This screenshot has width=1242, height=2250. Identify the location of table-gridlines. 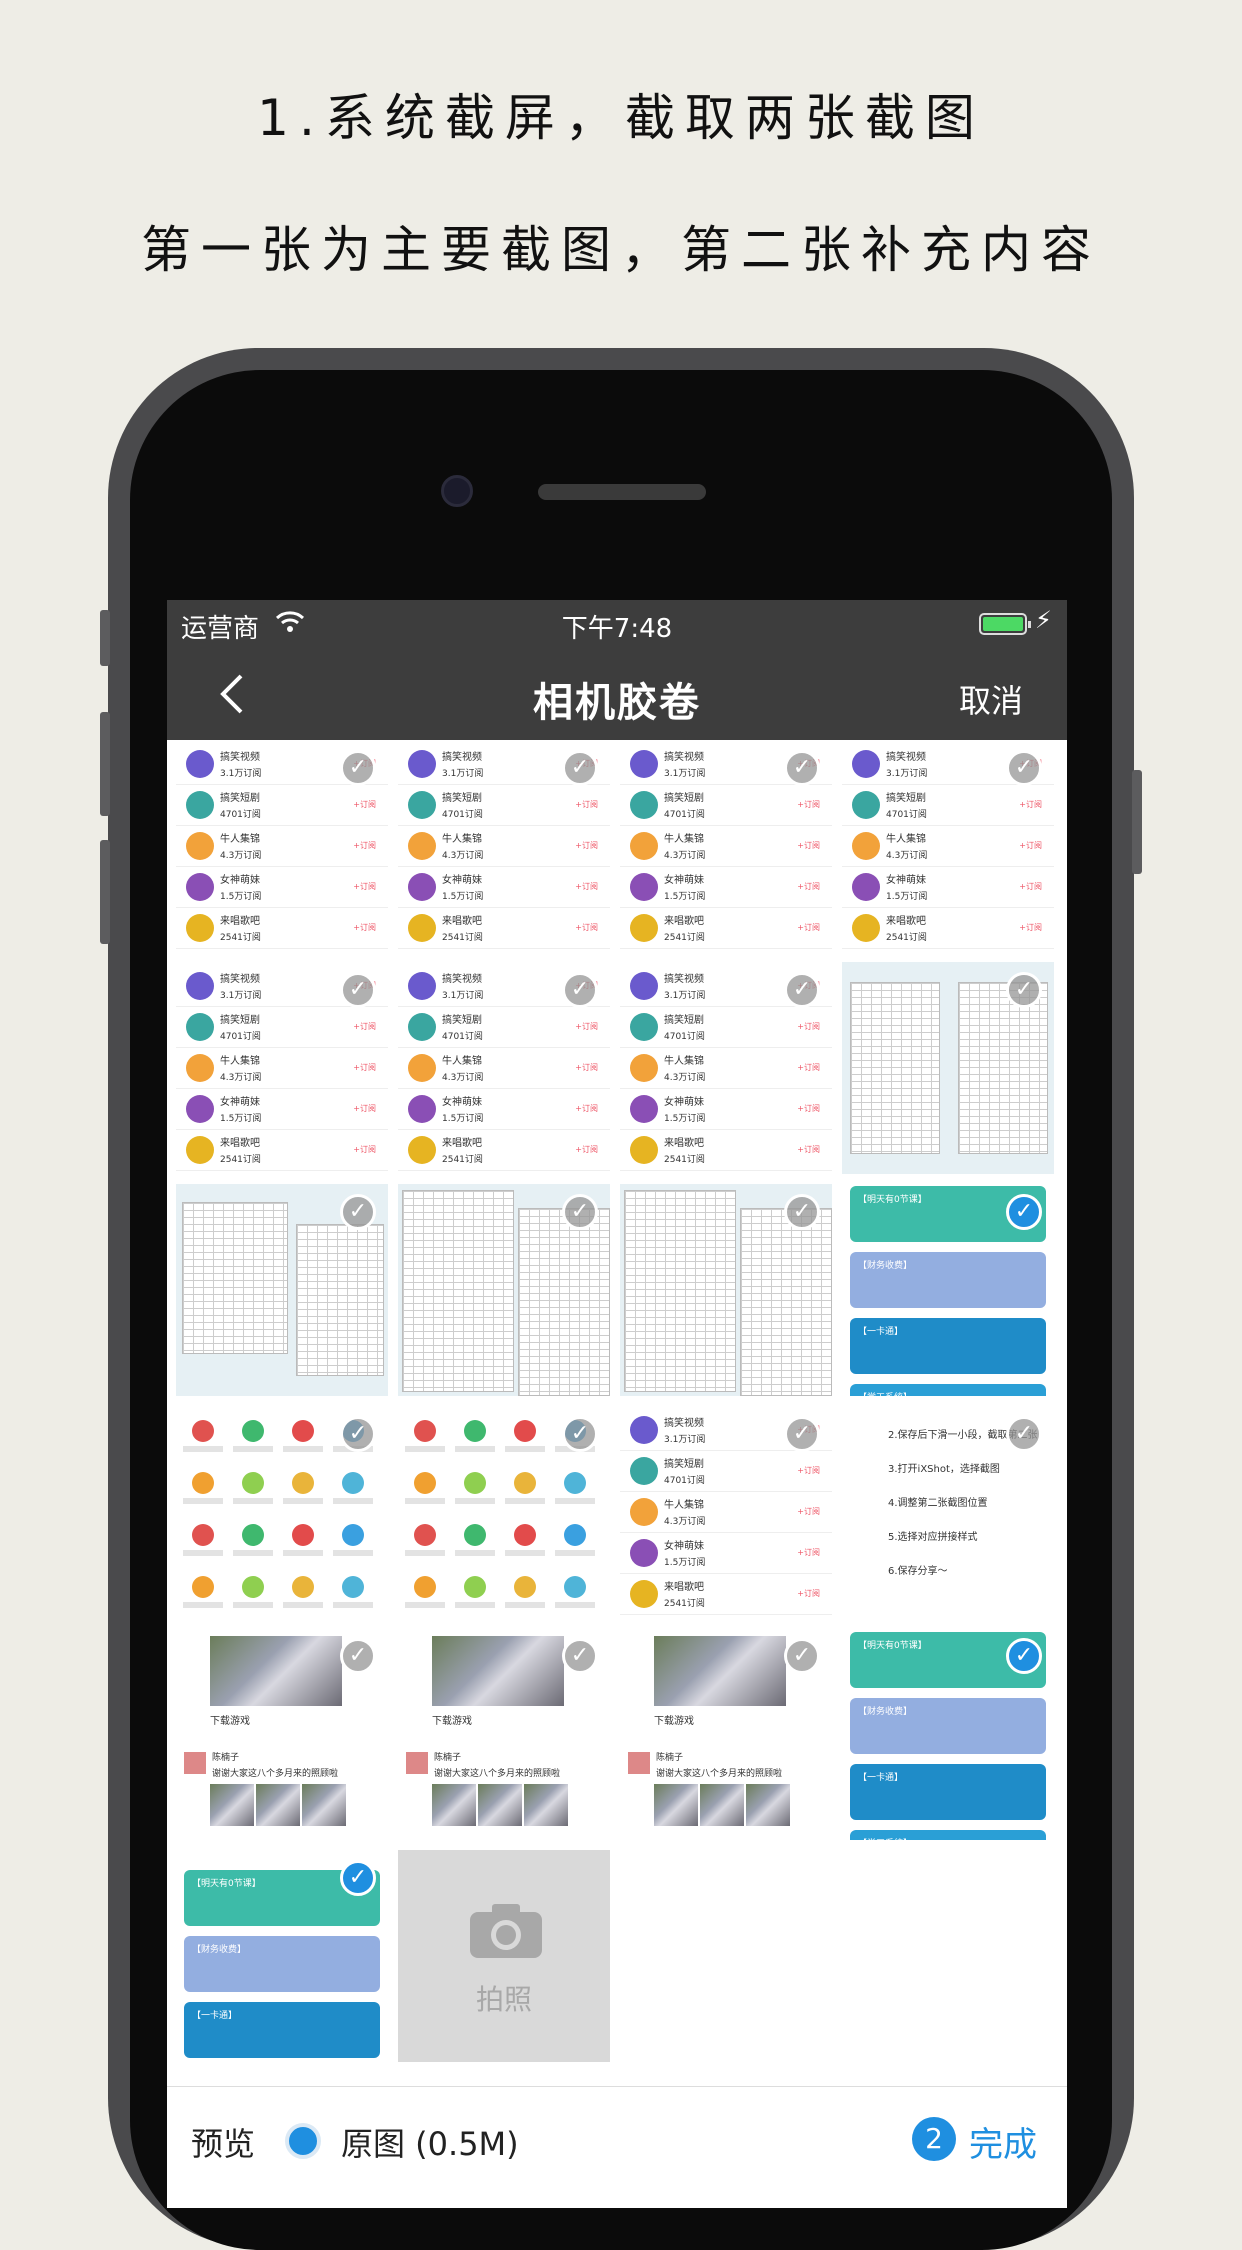
(786, 1302).